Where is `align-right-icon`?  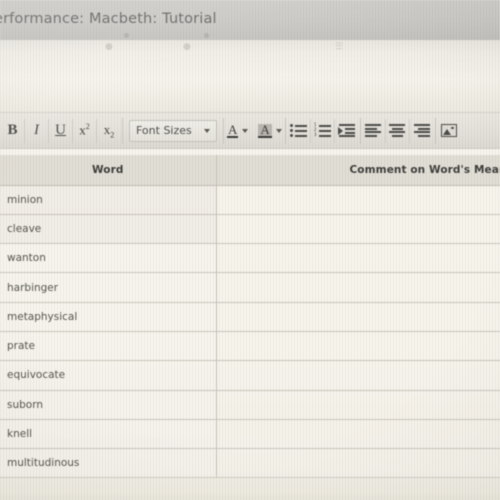
align-right-icon is located at coordinates (421, 130).